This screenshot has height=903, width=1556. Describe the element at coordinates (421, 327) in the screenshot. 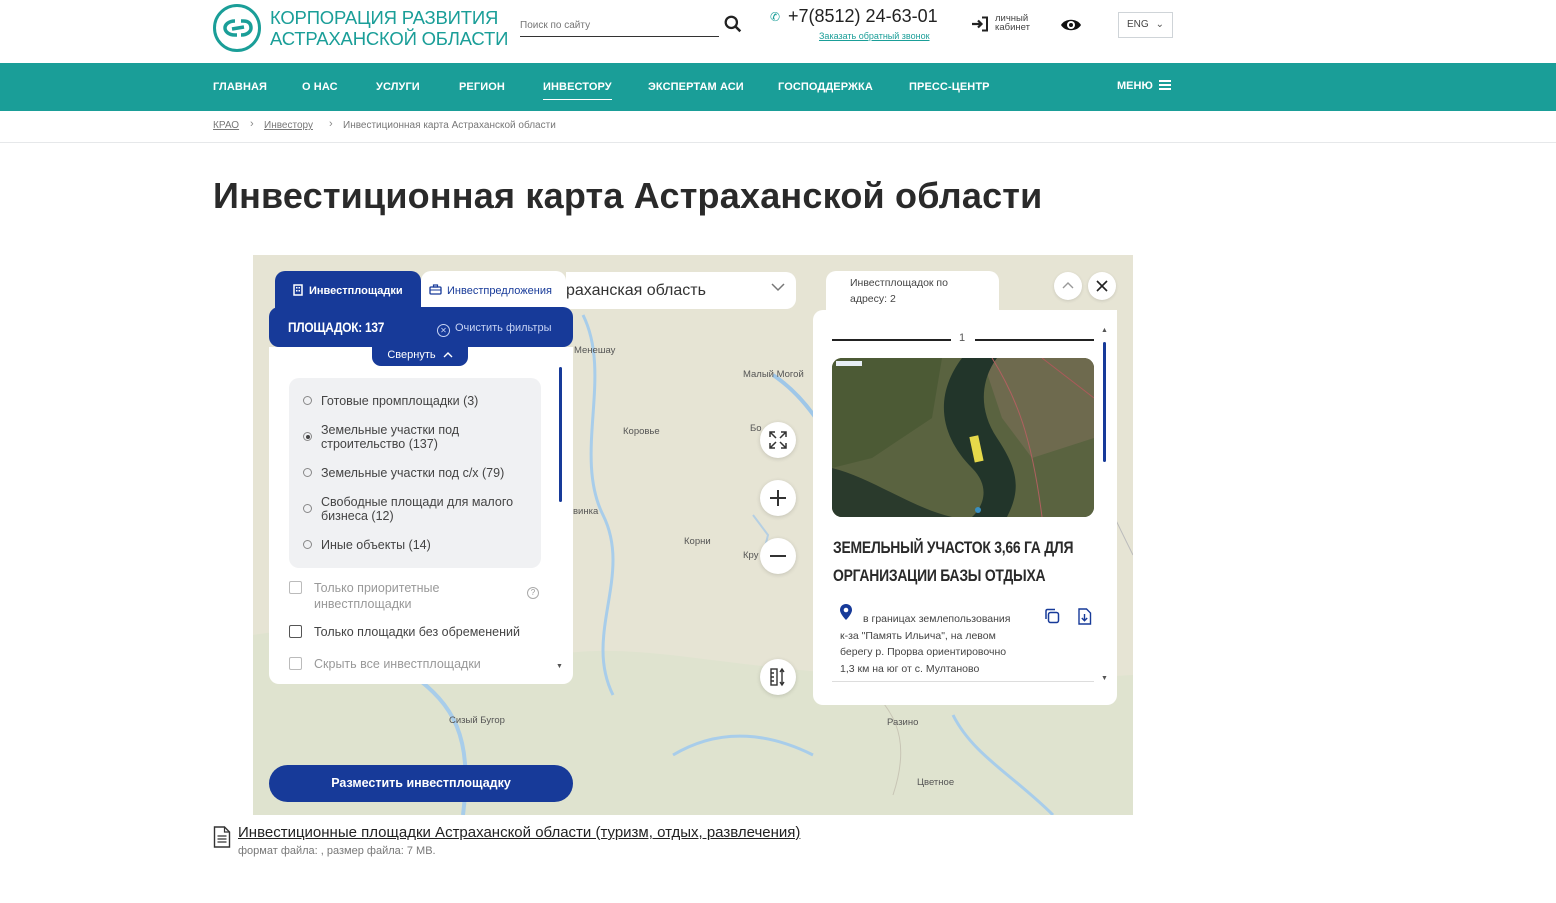

I see `filter-panel-header: ПЛОЩАДОК: 137 ✕ Очистить фильтры` at that location.